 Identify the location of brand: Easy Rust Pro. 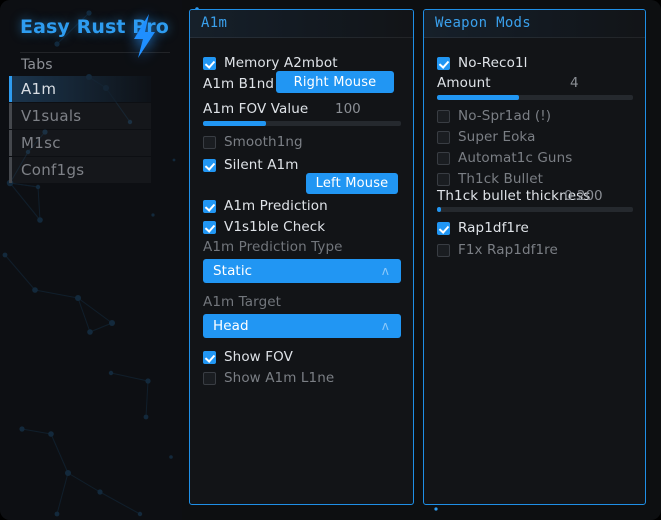
(91, 36).